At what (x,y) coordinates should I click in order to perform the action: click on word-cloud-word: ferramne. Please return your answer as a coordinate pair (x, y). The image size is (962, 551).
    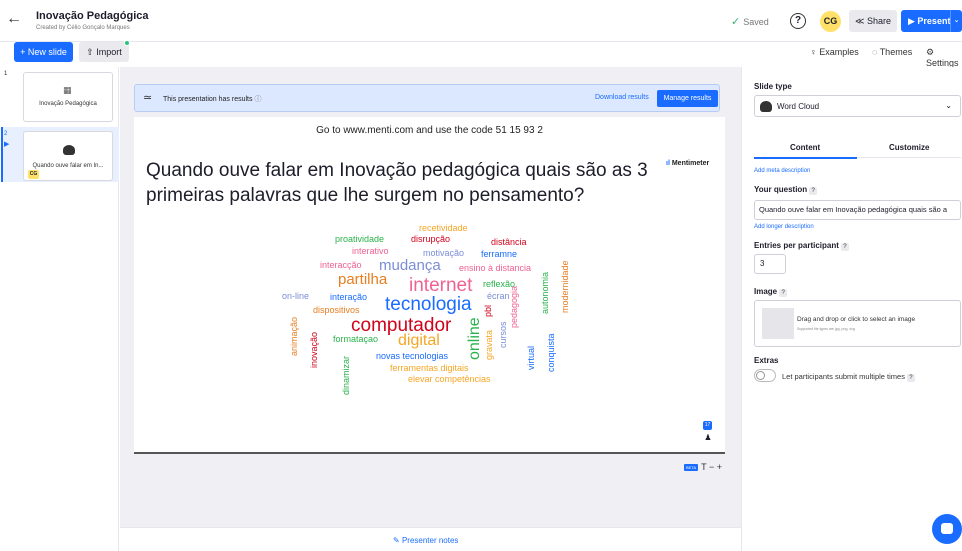
    Looking at the image, I should click on (499, 254).